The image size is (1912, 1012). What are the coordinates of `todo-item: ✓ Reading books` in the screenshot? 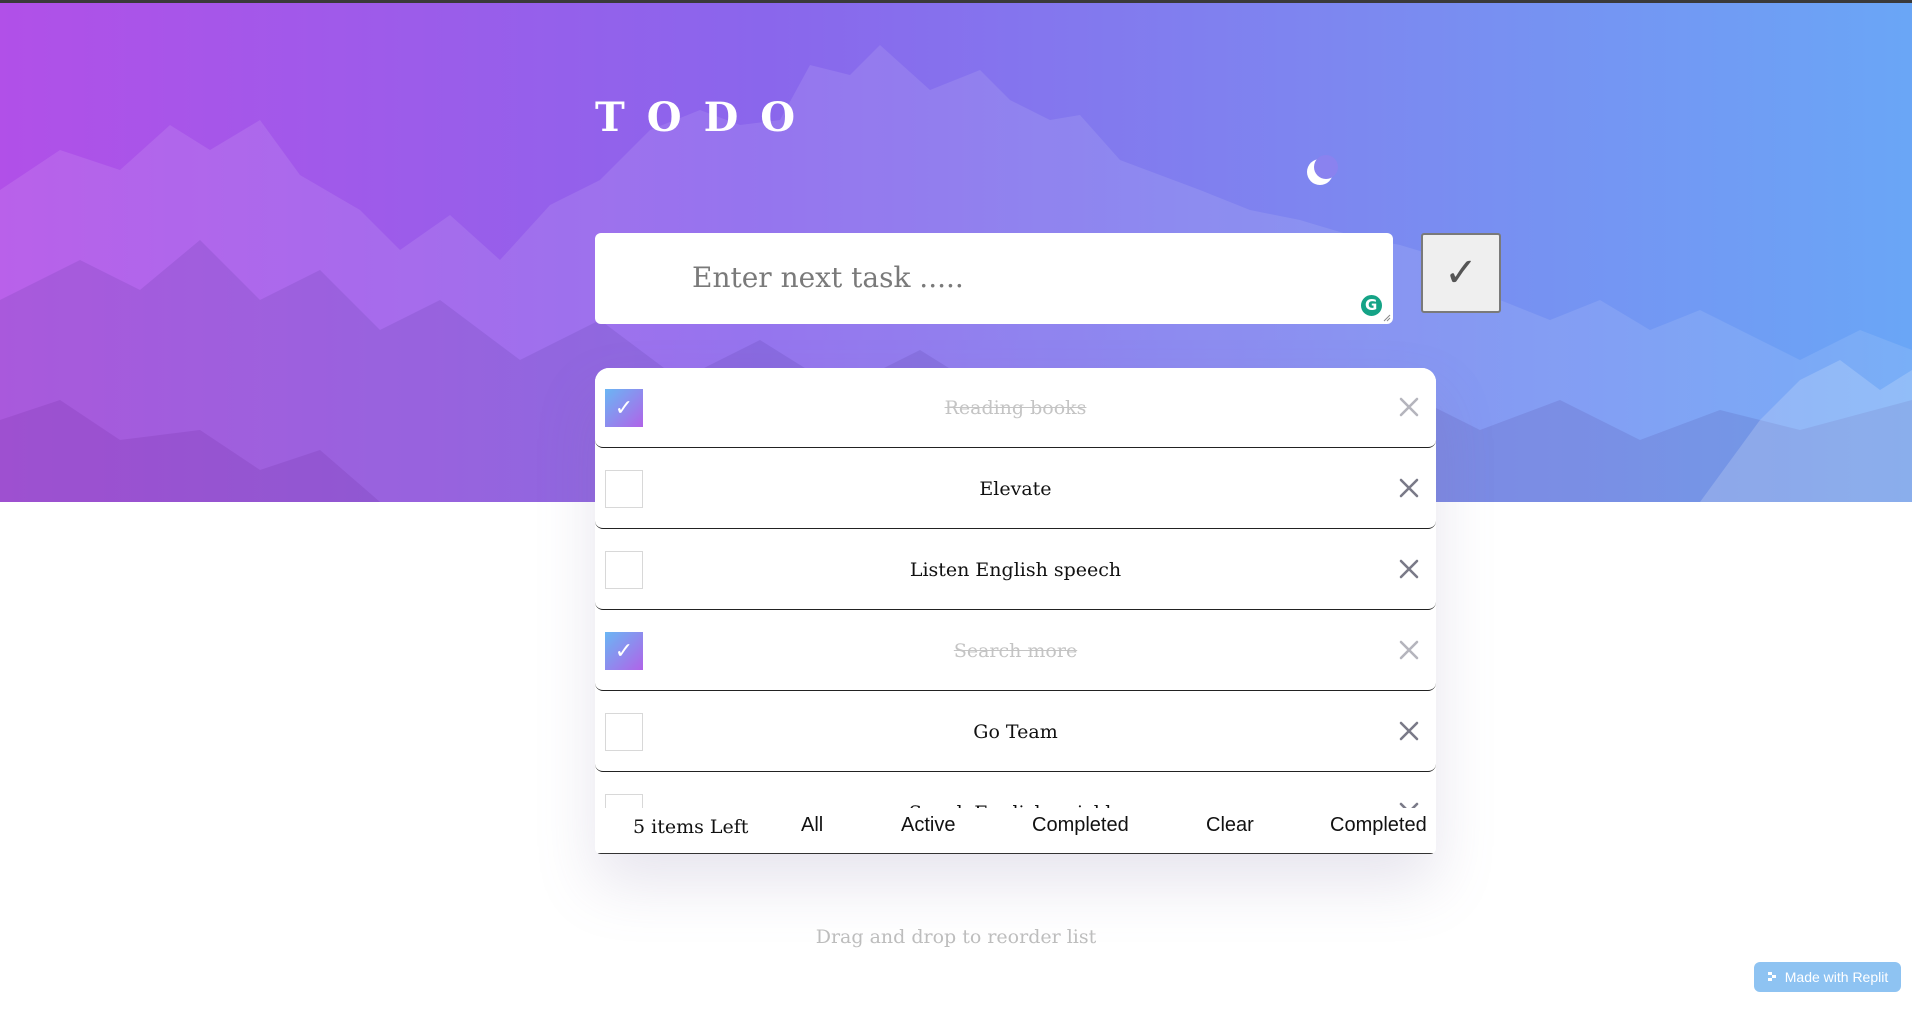 It's located at (1015, 408).